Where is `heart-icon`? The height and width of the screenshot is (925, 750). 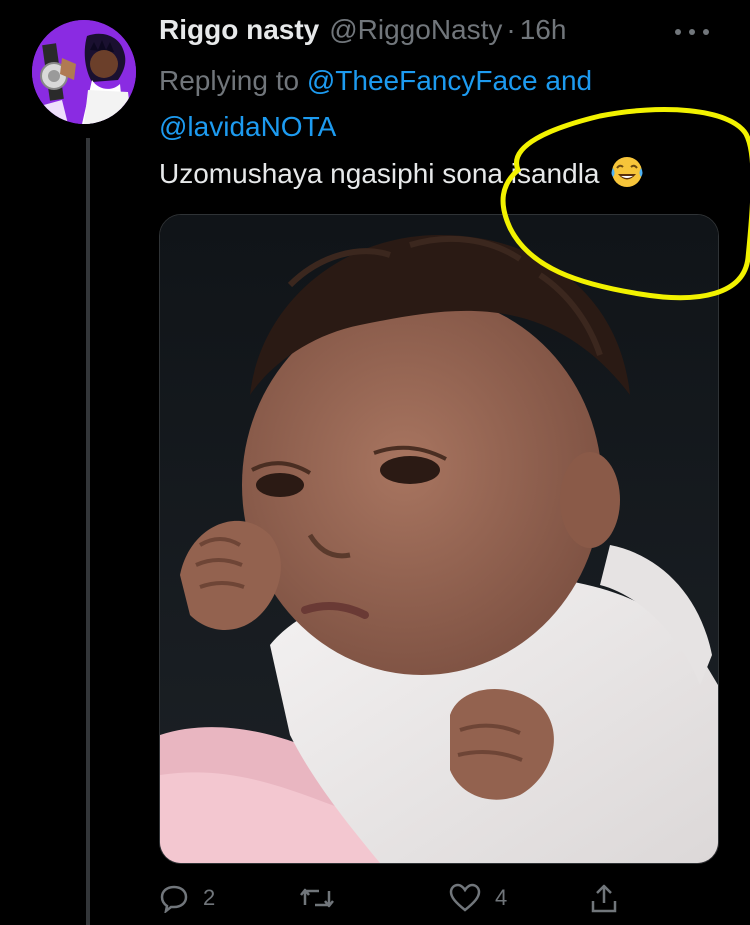
heart-icon is located at coordinates (465, 897).